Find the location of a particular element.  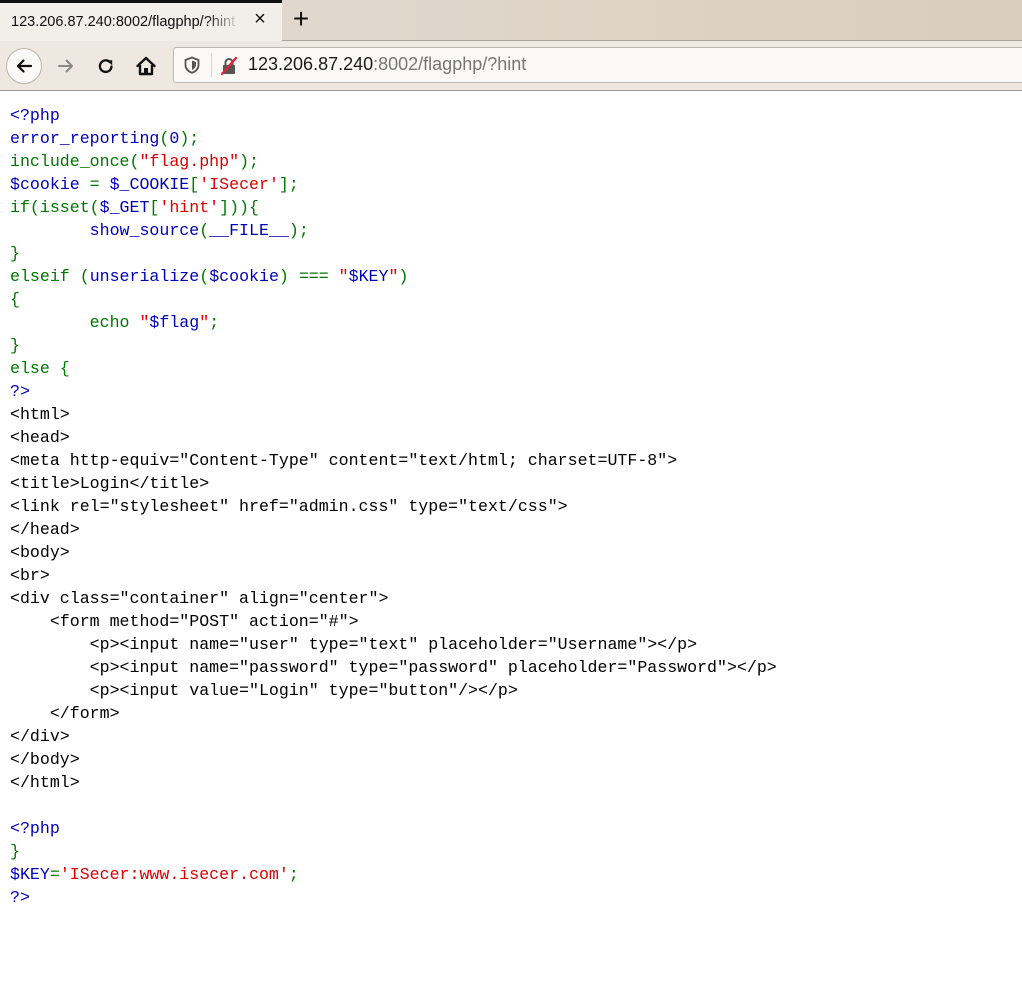

code-token-html: <br> is located at coordinates (30, 575).